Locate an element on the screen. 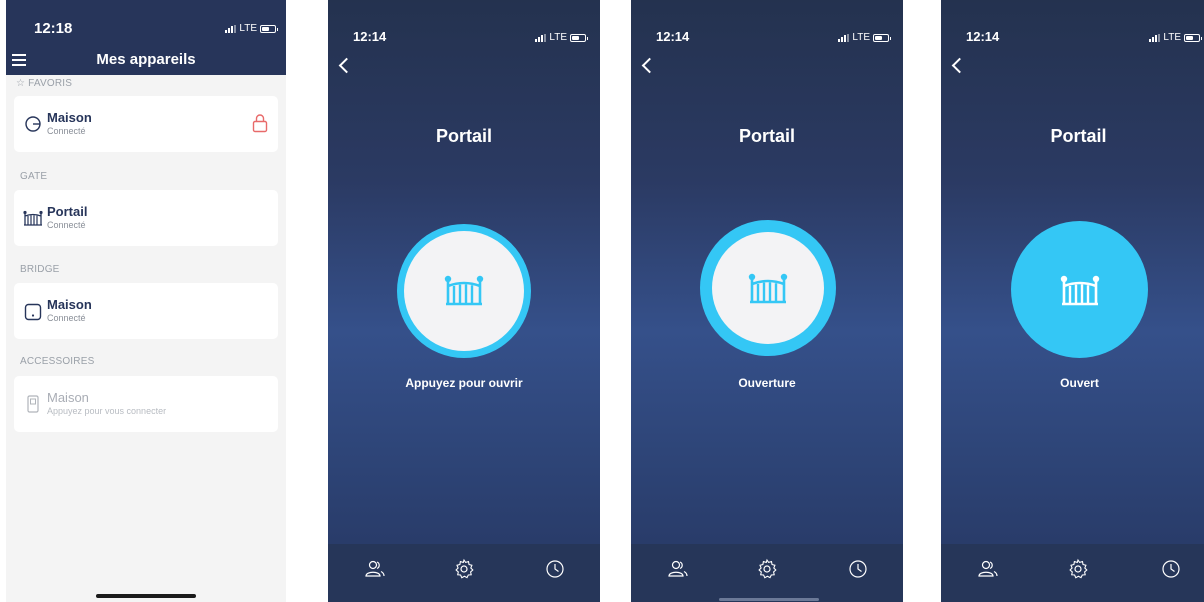 The image size is (1204, 602). gate-action-label: Ouverture is located at coordinates (767, 383).